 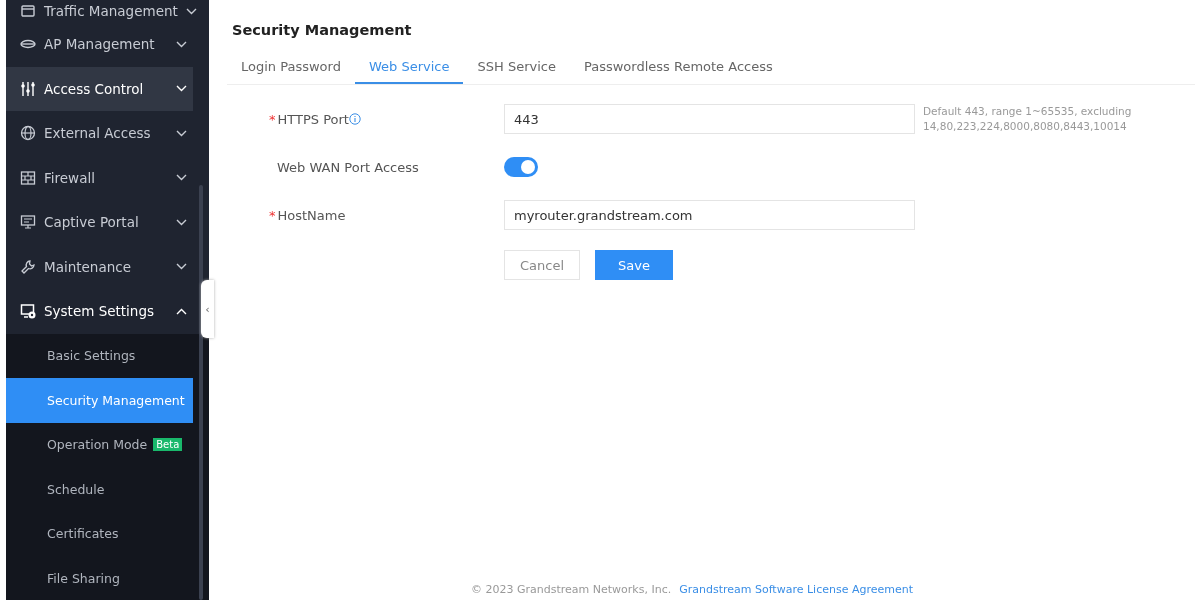 What do you see at coordinates (1028, 119) in the screenshot?
I see `field-hint: Default 443, range 1~65535, excluding 14,80,223,224,8000,8080,8443,10014` at bounding box center [1028, 119].